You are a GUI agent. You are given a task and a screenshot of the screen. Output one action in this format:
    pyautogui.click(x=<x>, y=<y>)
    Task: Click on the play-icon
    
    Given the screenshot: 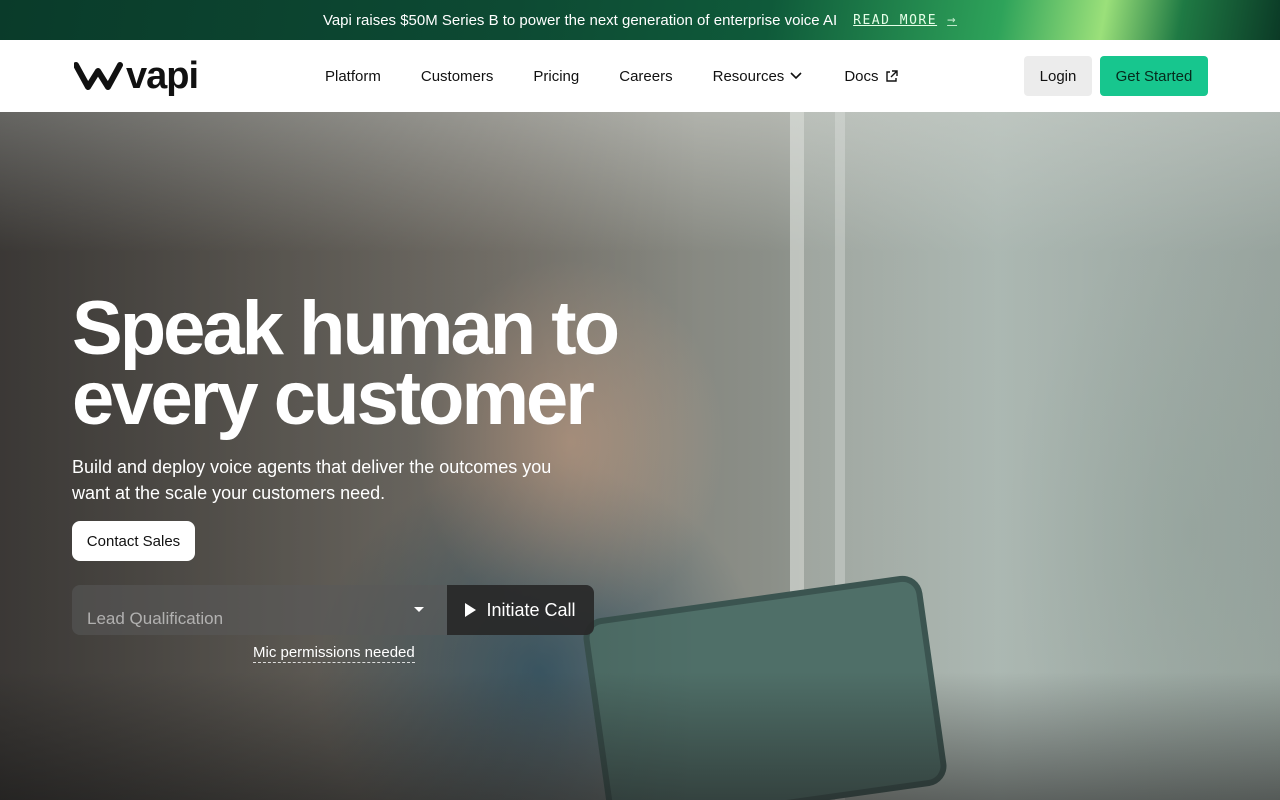 What is the action you would take?
    pyautogui.click(x=471, y=610)
    